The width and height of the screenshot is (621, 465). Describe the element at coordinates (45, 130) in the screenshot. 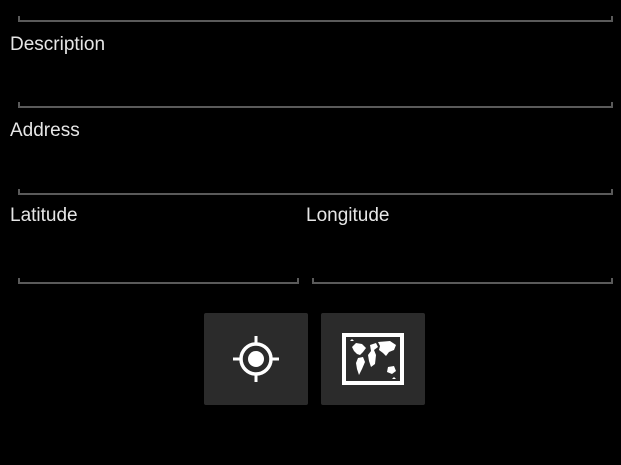

I see `address-label: Address` at that location.